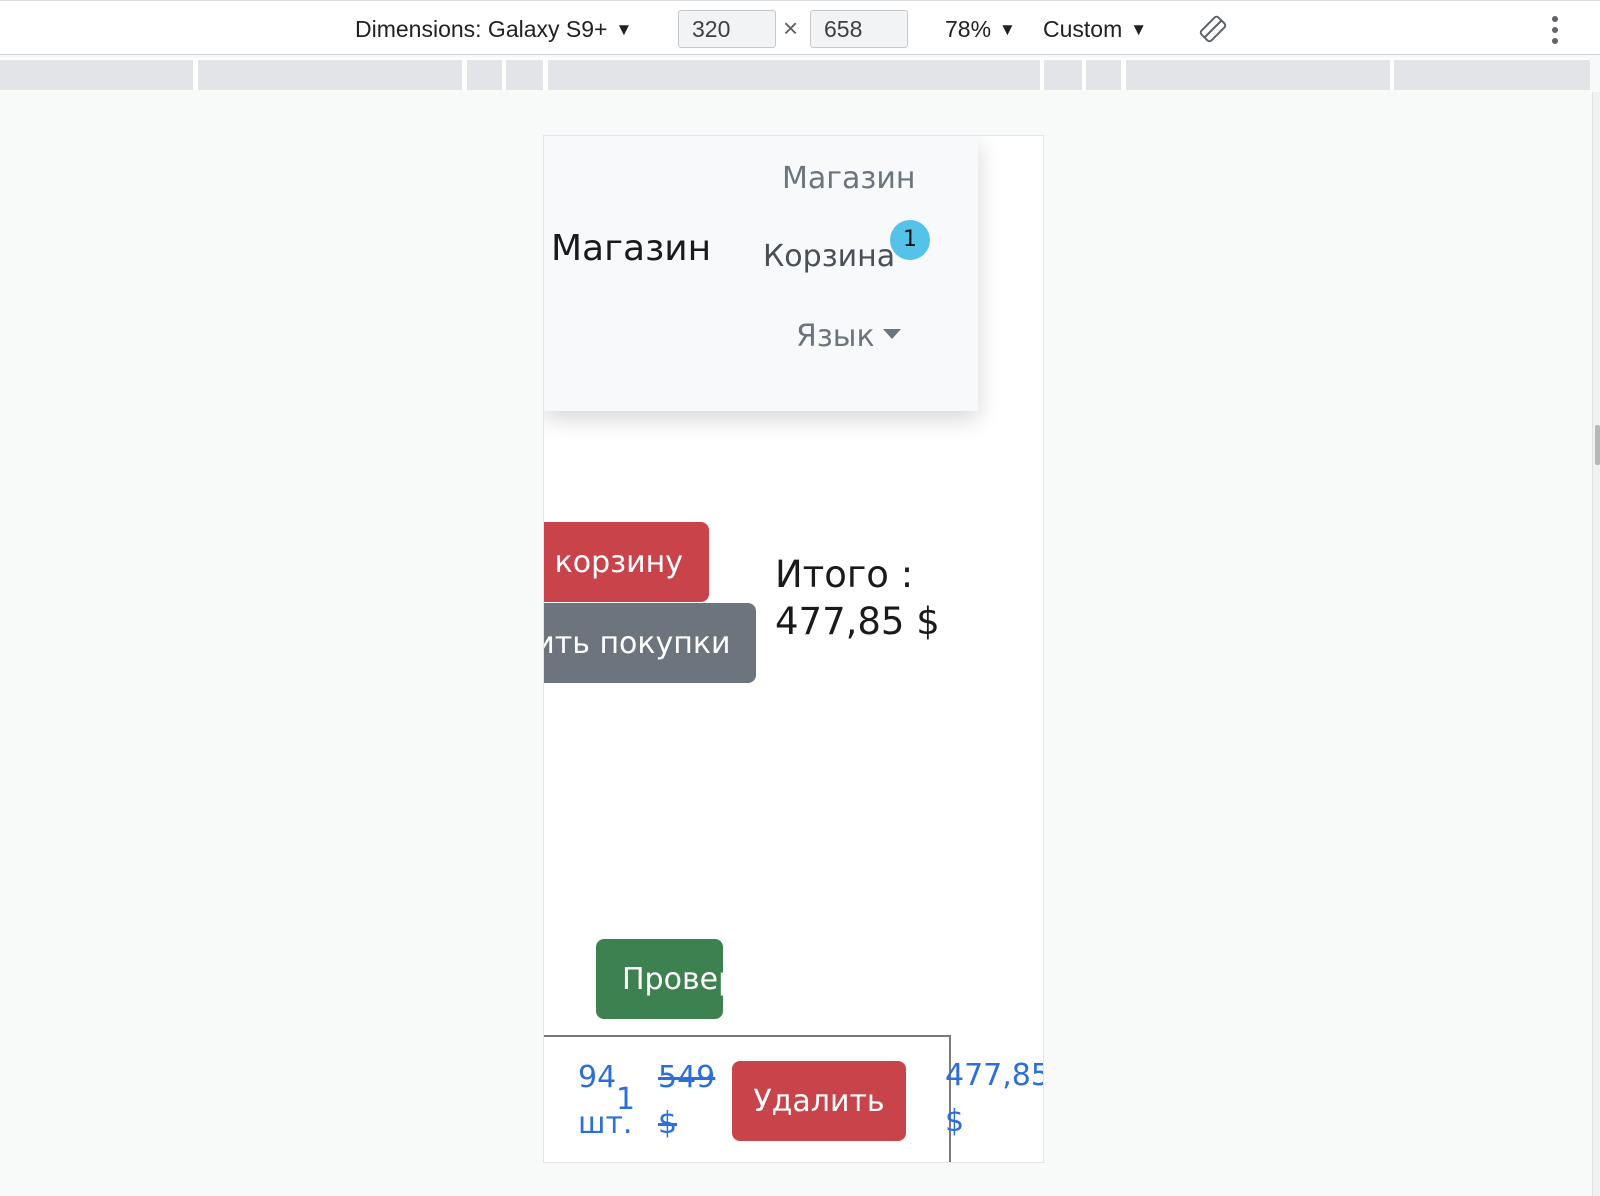 The image size is (1600, 1196). Describe the element at coordinates (968, 29) in the screenshot. I see `zoom-label: 78%` at that location.